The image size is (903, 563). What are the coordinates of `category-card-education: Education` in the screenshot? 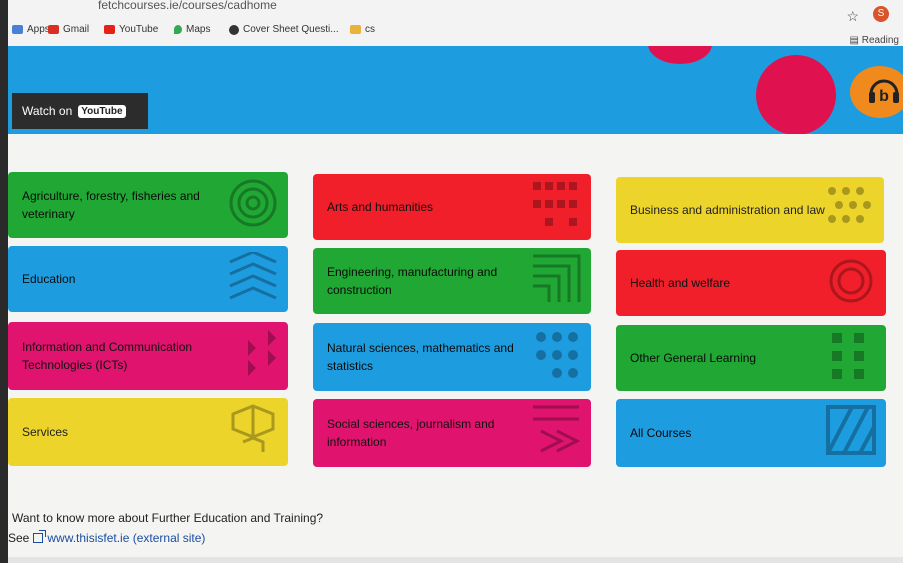 It's located at (148, 279).